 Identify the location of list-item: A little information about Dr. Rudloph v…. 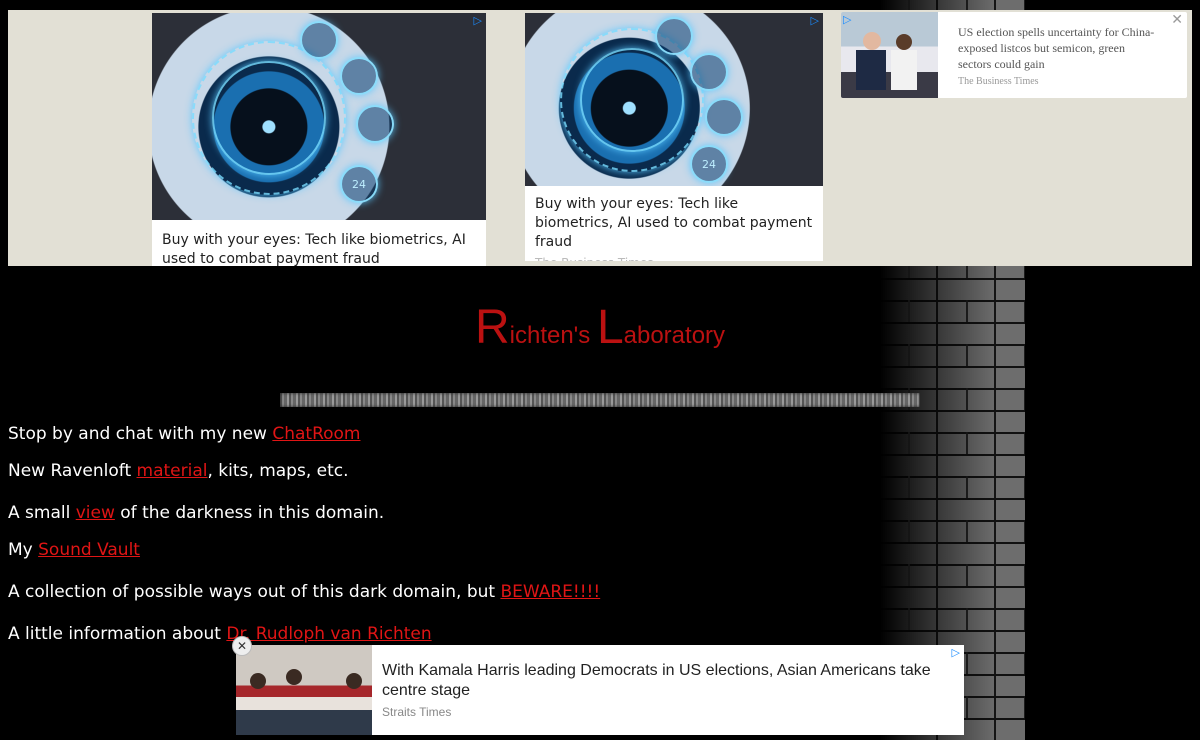
(220, 634).